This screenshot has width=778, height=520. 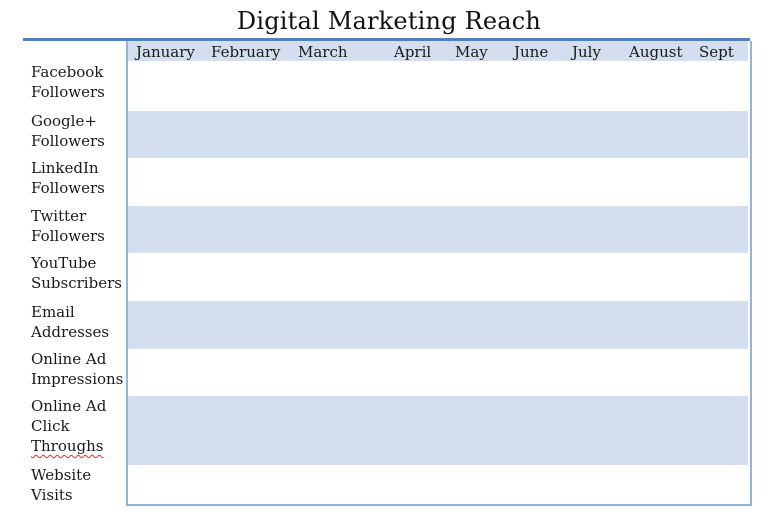 What do you see at coordinates (716, 52) in the screenshot?
I see `column-header-sept: Sept` at bounding box center [716, 52].